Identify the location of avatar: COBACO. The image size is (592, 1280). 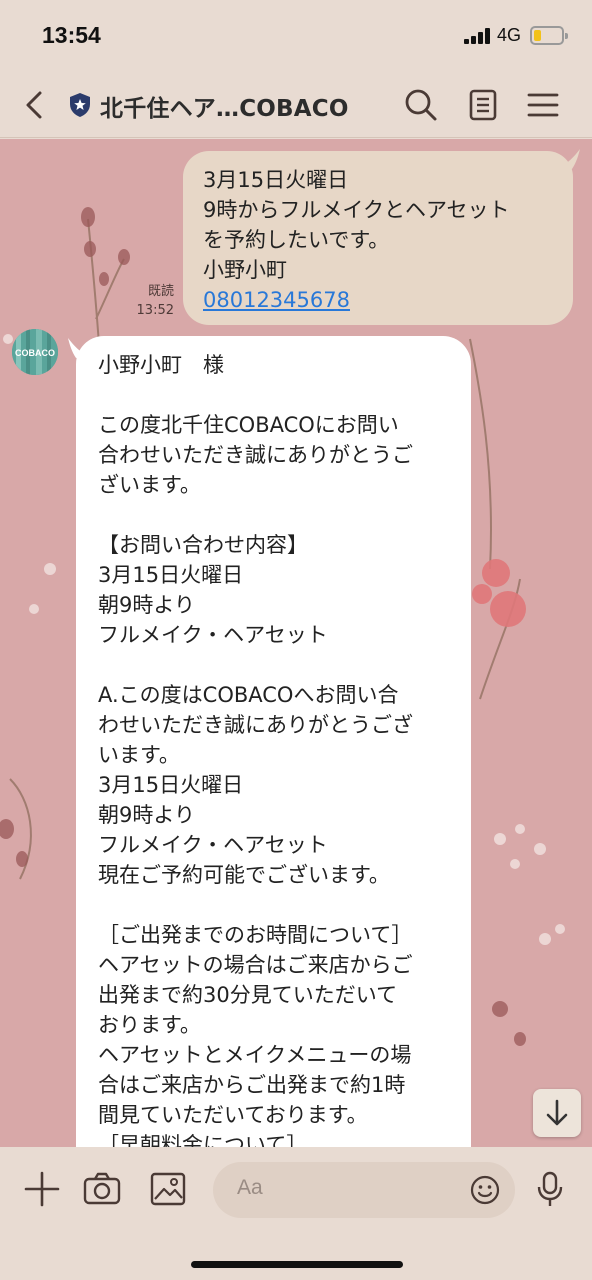
(35, 352).